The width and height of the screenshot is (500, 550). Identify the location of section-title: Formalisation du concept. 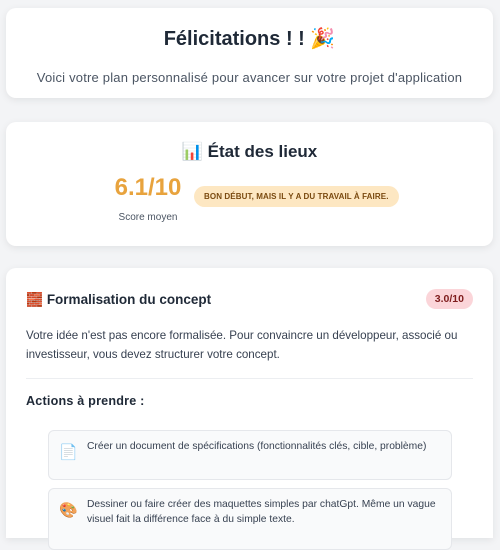
(129, 299).